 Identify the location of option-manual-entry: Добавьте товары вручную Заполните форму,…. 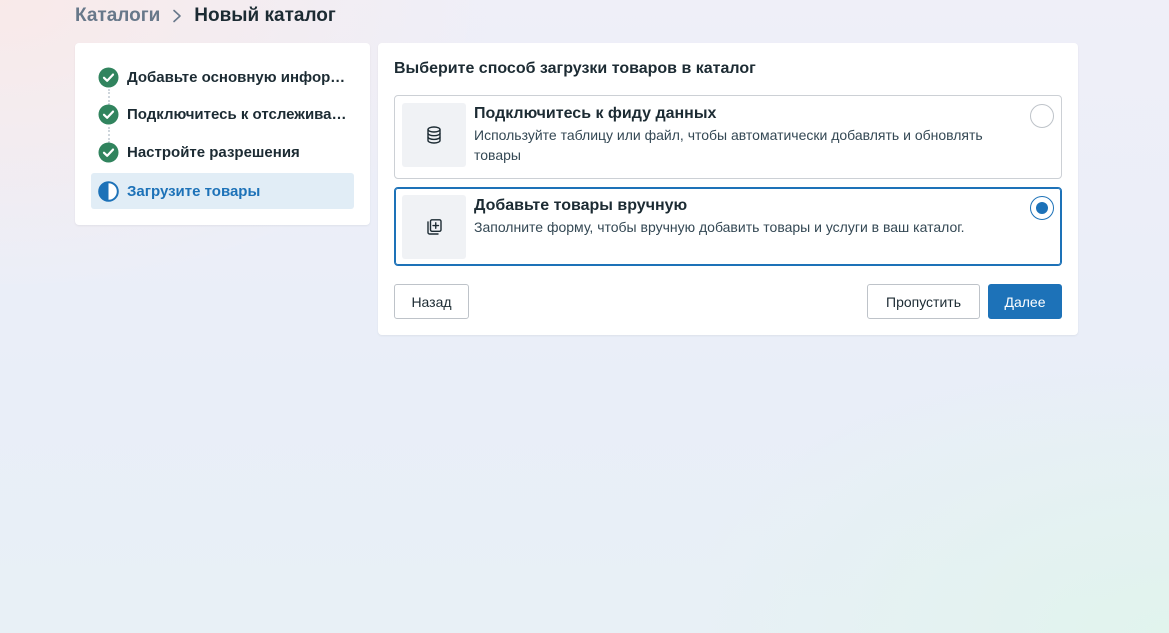
(728, 226).